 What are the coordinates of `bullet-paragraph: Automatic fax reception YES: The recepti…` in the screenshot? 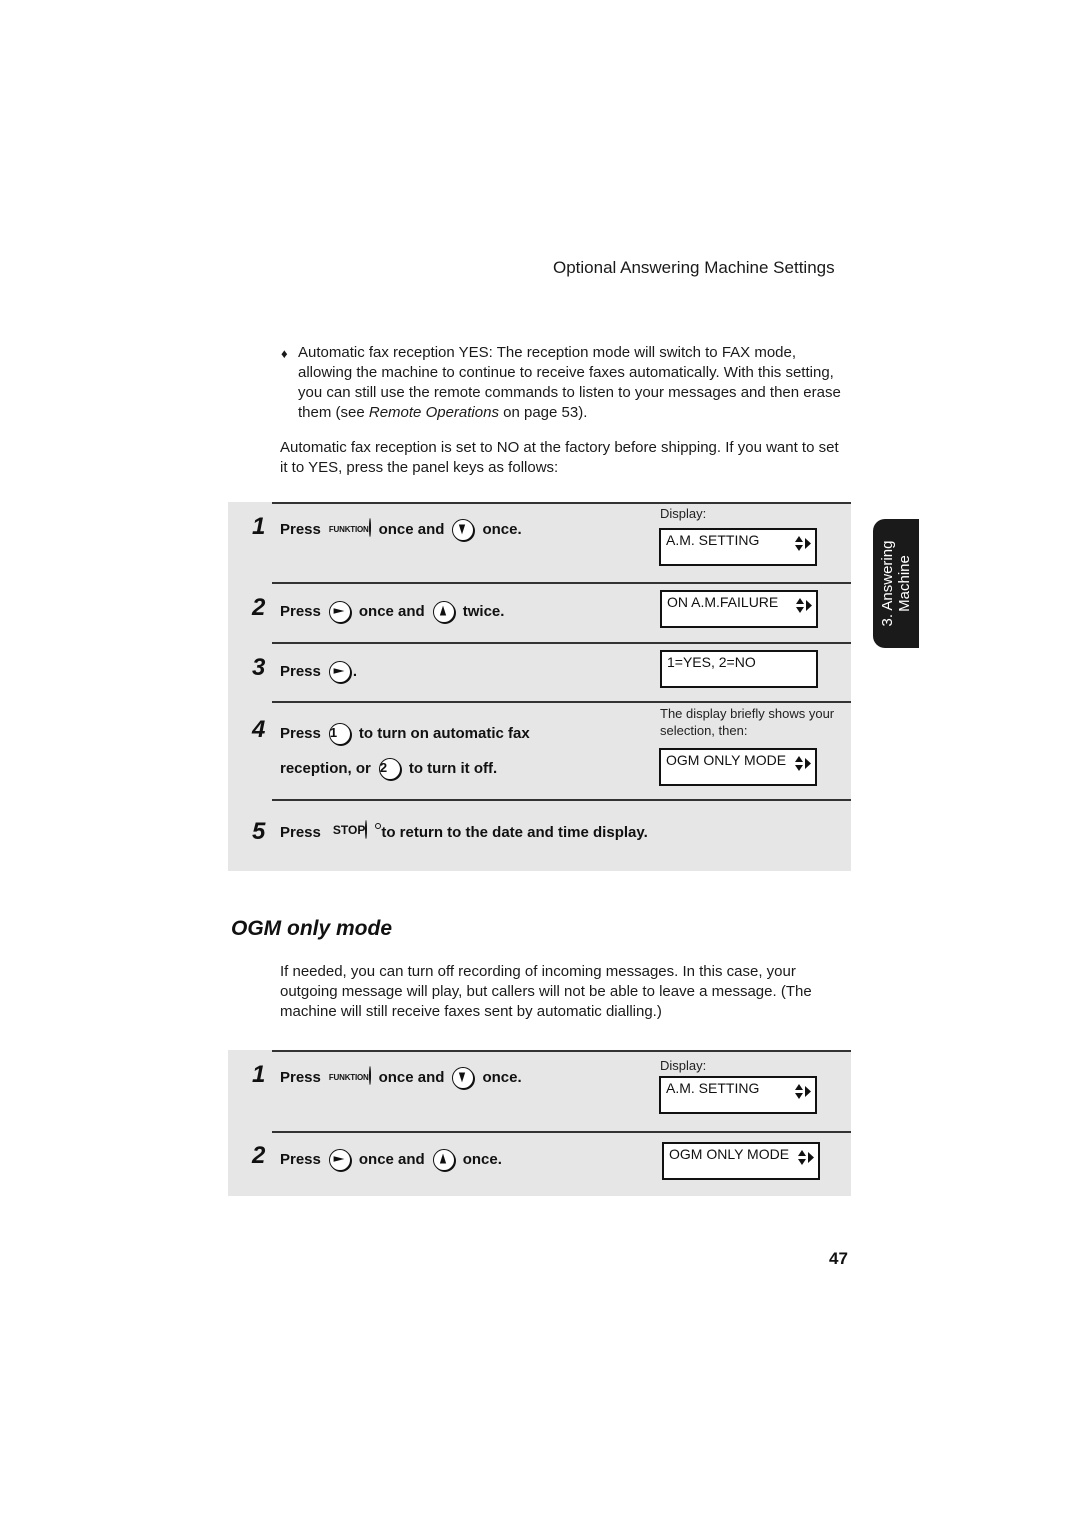 It's located at (569, 382).